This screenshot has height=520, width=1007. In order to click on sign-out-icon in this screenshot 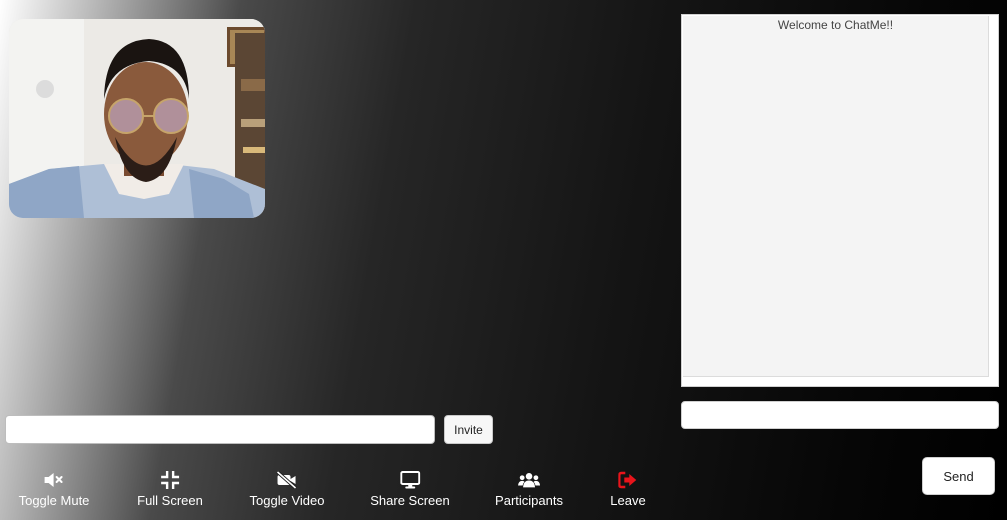, I will do `click(628, 480)`.